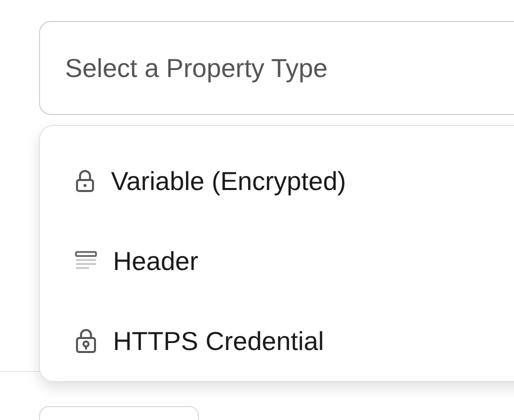 The width and height of the screenshot is (514, 420). What do you see at coordinates (86, 261) in the screenshot?
I see `lines-icon` at bounding box center [86, 261].